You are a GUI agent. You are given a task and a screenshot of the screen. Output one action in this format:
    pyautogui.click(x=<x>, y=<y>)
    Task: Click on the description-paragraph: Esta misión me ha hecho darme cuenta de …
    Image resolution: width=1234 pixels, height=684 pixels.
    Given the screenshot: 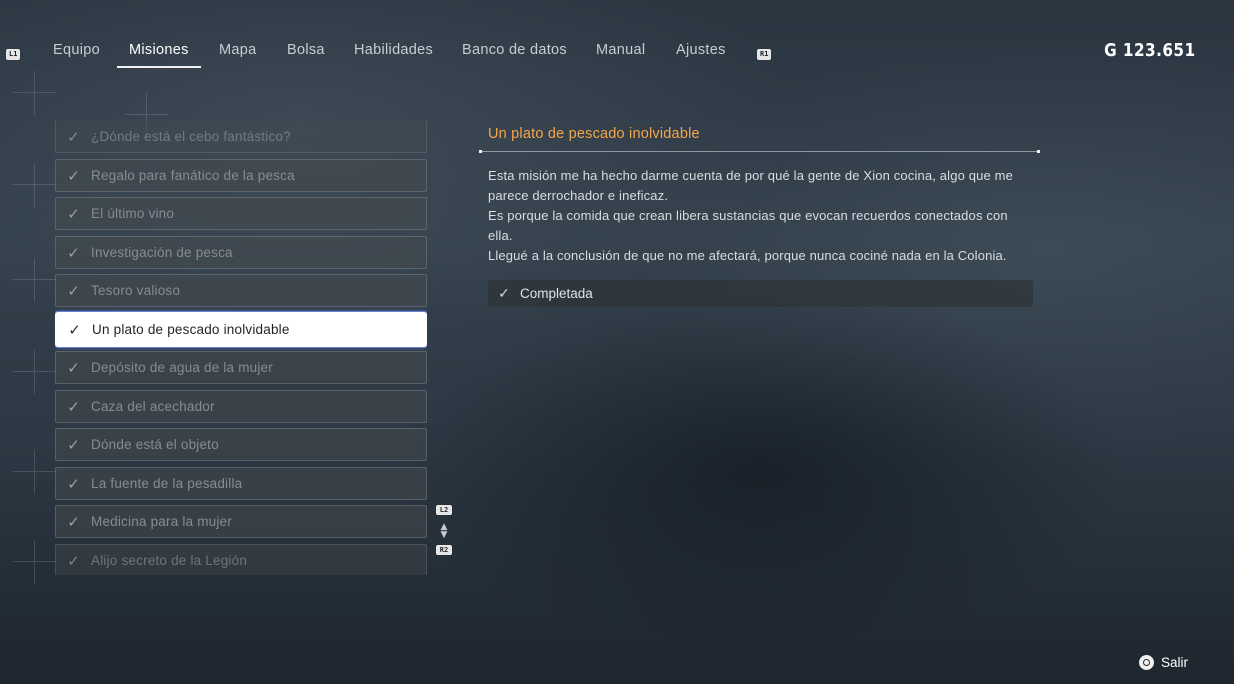 What is the action you would take?
    pyautogui.click(x=750, y=185)
    